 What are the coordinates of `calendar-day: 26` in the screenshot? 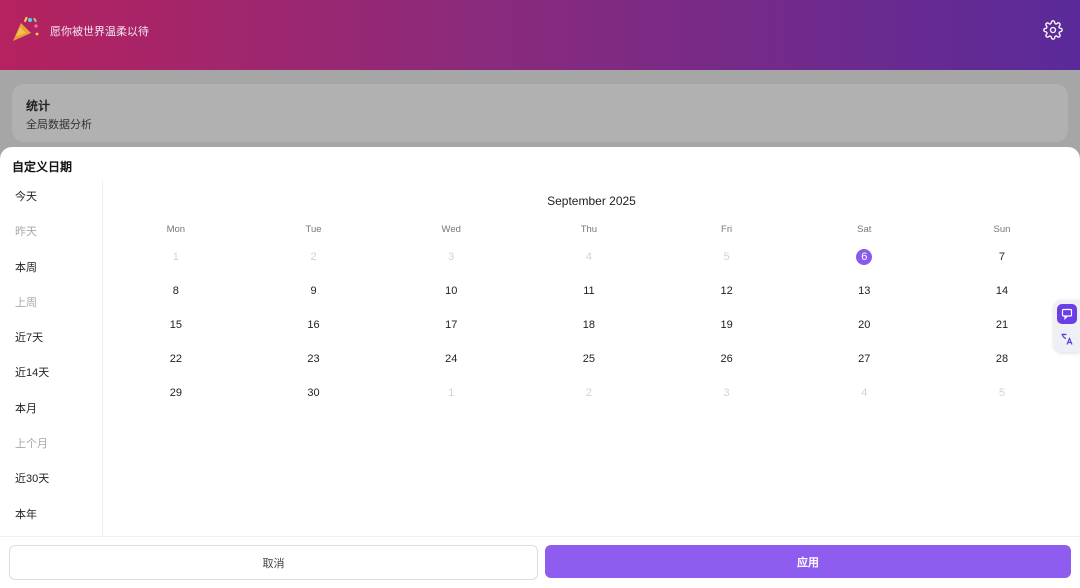 It's located at (727, 359).